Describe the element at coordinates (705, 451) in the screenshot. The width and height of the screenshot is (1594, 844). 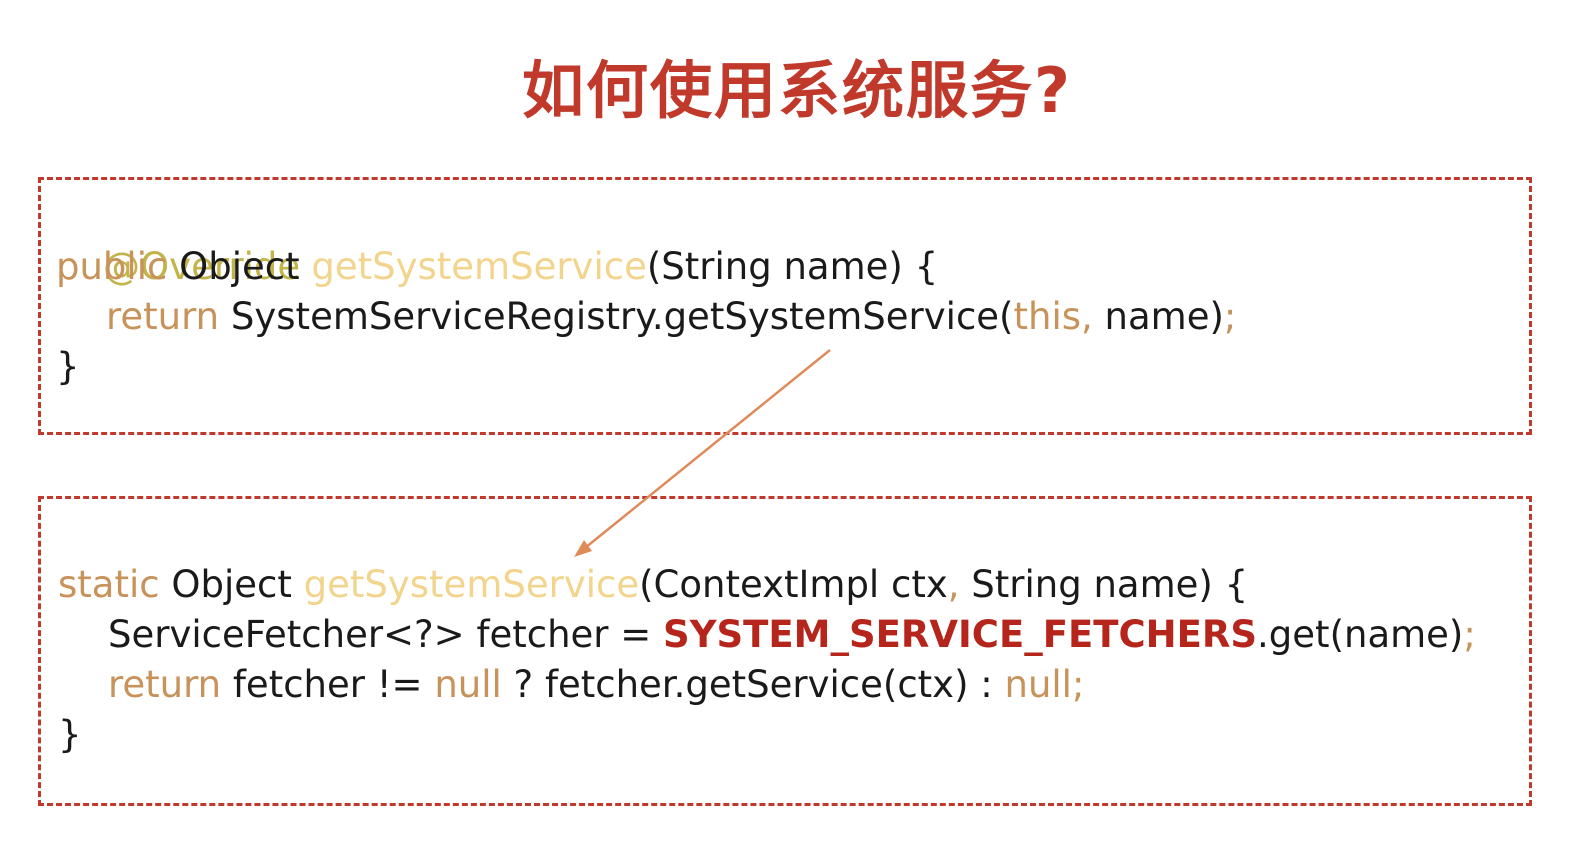
I see `arrow-line` at that location.